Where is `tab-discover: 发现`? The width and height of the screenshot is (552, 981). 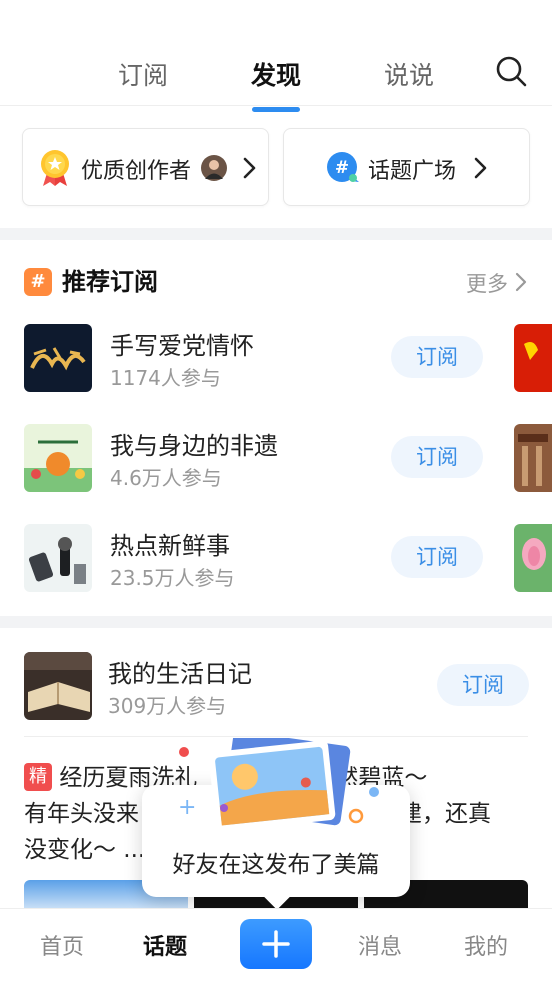 tab-discover: 发现 is located at coordinates (276, 84).